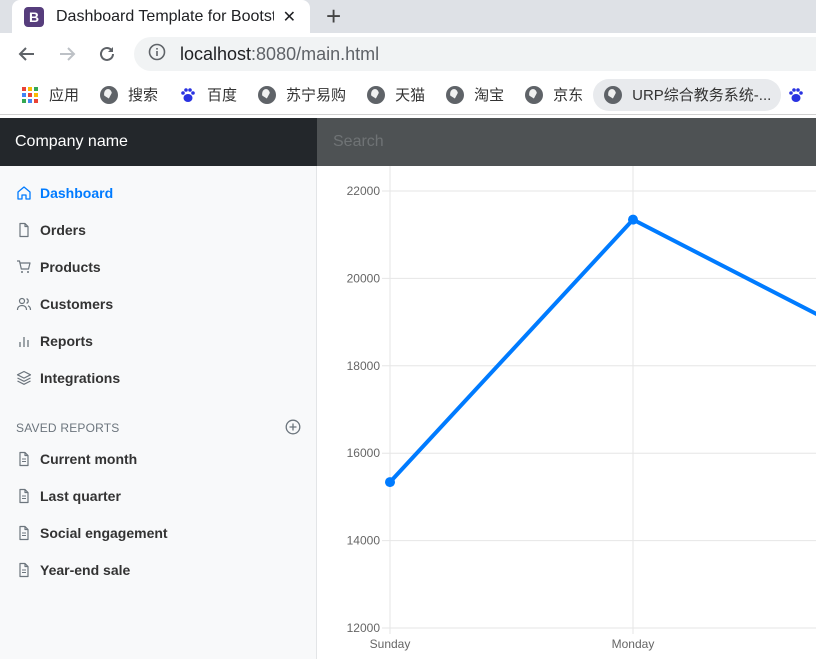 The width and height of the screenshot is (816, 659). Describe the element at coordinates (333, 16) in the screenshot. I see `new-tab-icon: +` at that location.